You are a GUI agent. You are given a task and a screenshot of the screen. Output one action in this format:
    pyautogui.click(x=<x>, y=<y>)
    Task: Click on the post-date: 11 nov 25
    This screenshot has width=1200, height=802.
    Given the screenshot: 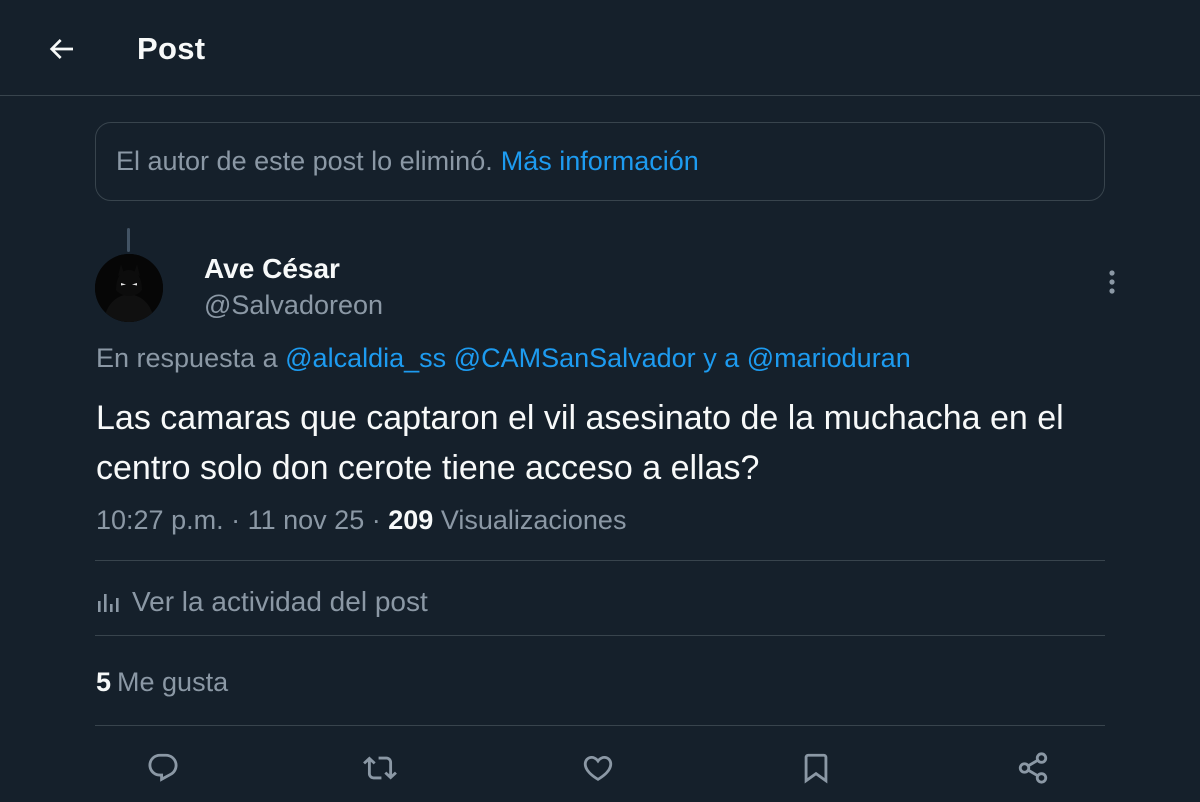 What is the action you would take?
    pyautogui.click(x=306, y=520)
    